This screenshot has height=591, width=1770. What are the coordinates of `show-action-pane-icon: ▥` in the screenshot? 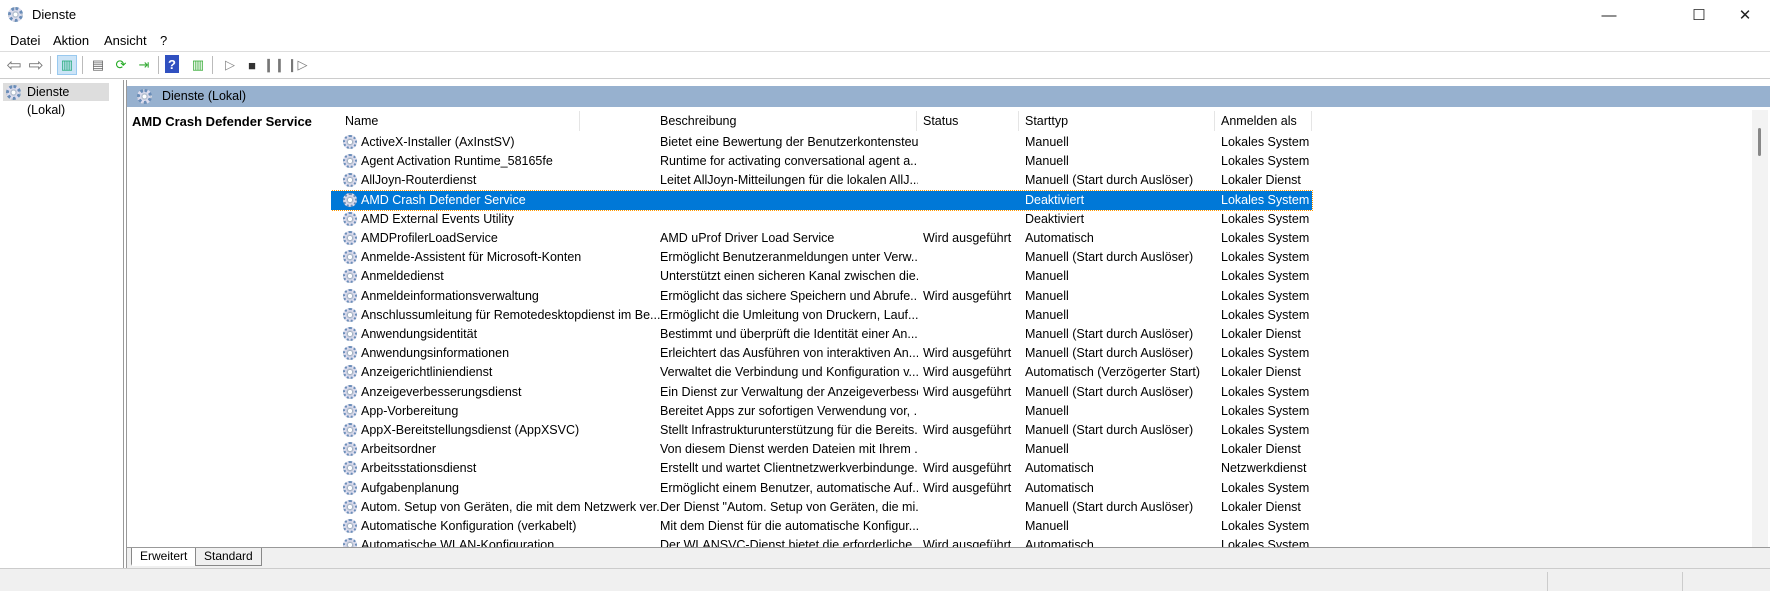 It's located at (198, 65).